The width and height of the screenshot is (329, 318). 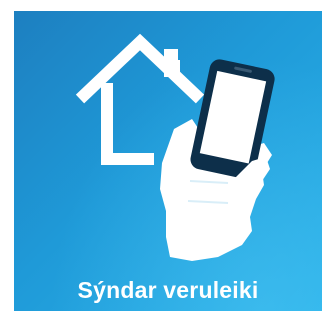 What do you see at coordinates (168, 290) in the screenshot?
I see `tile-label: Sýndar veruleiki` at bounding box center [168, 290].